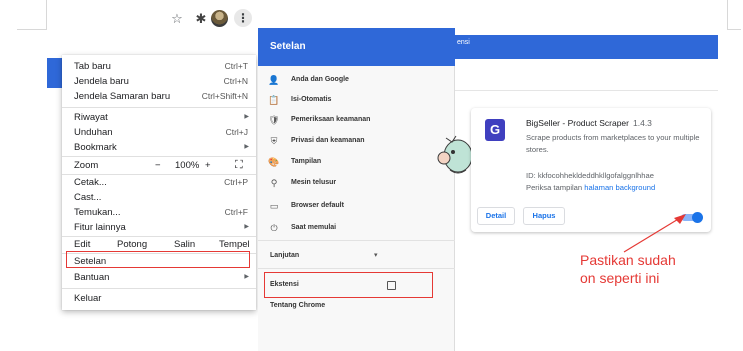 This screenshot has width=743, height=351. What do you see at coordinates (697, 217) in the screenshot?
I see `toggle-knob` at bounding box center [697, 217].